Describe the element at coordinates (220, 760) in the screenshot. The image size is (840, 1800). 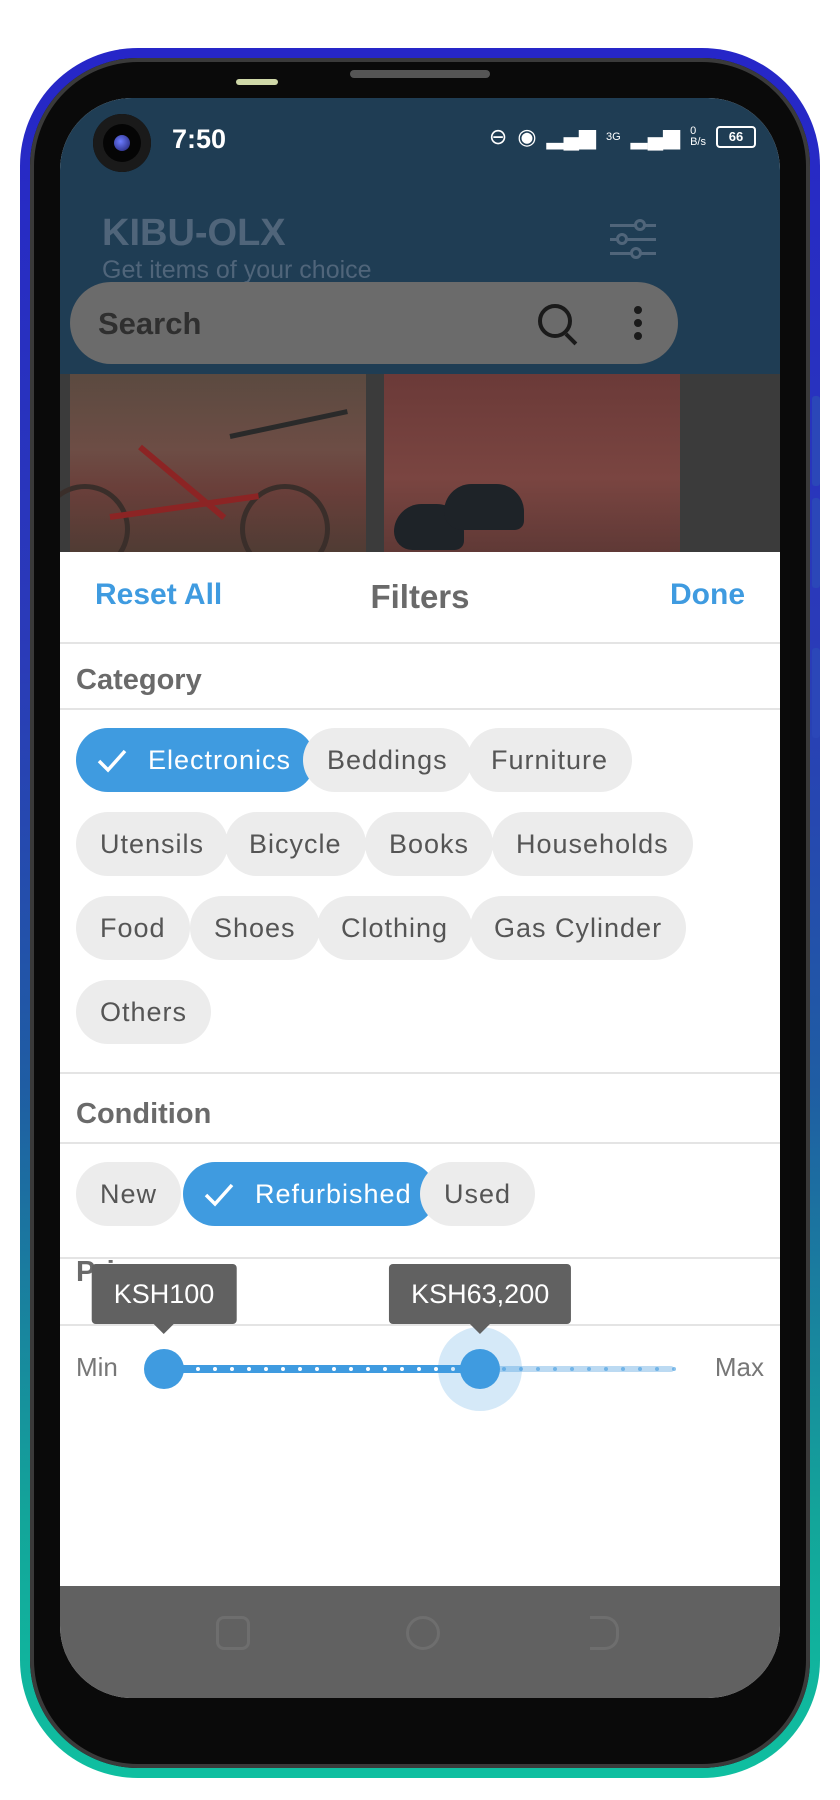
I see `chip-label: Electronics` at that location.